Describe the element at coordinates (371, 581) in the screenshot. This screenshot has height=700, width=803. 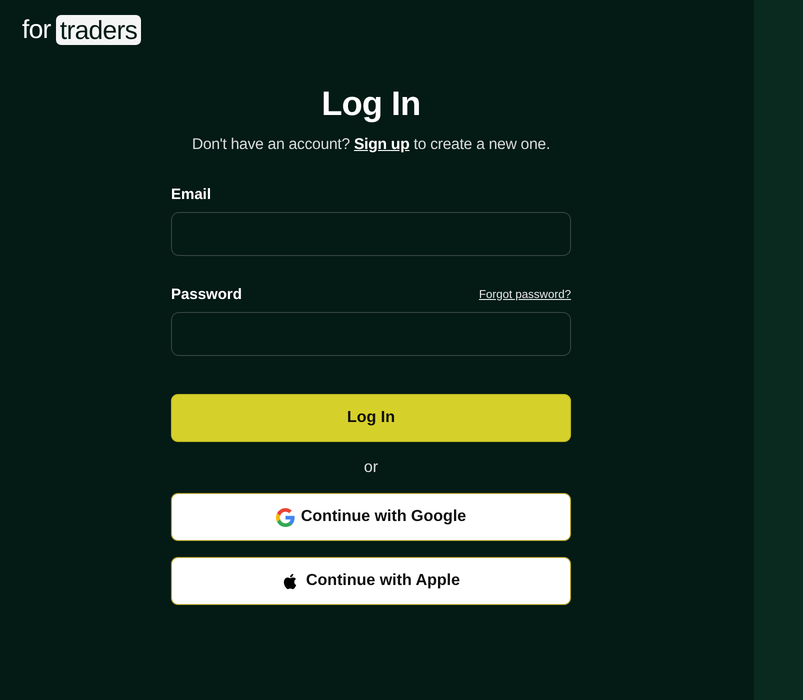
I see `apple-button: Continue with Apple` at that location.